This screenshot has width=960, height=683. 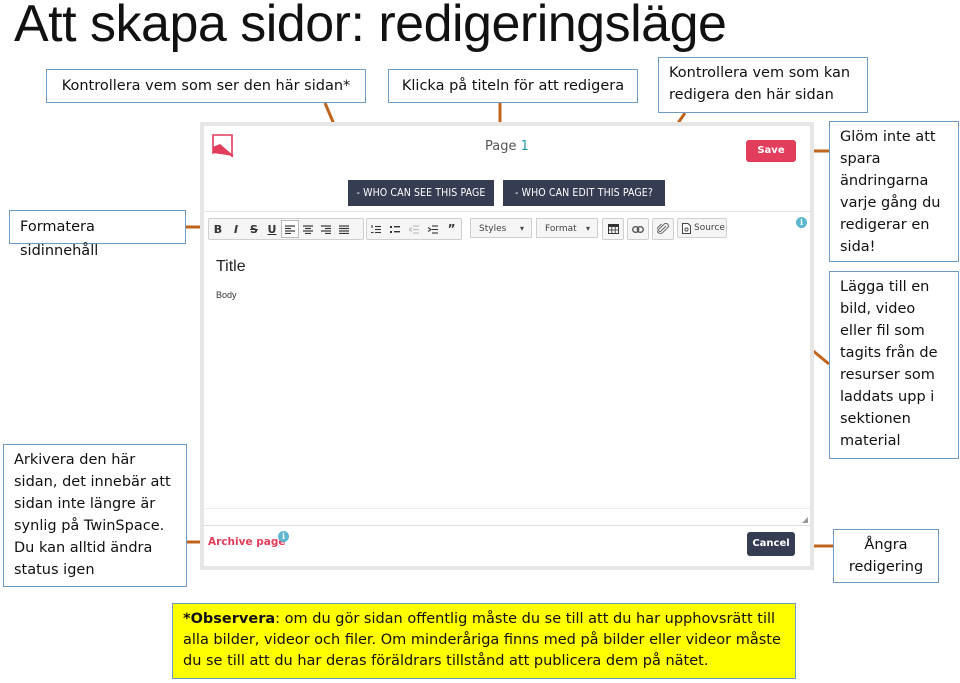 What do you see at coordinates (97, 234) in the screenshot?
I see `callout-format: Formatera sidinnehåll` at bounding box center [97, 234].